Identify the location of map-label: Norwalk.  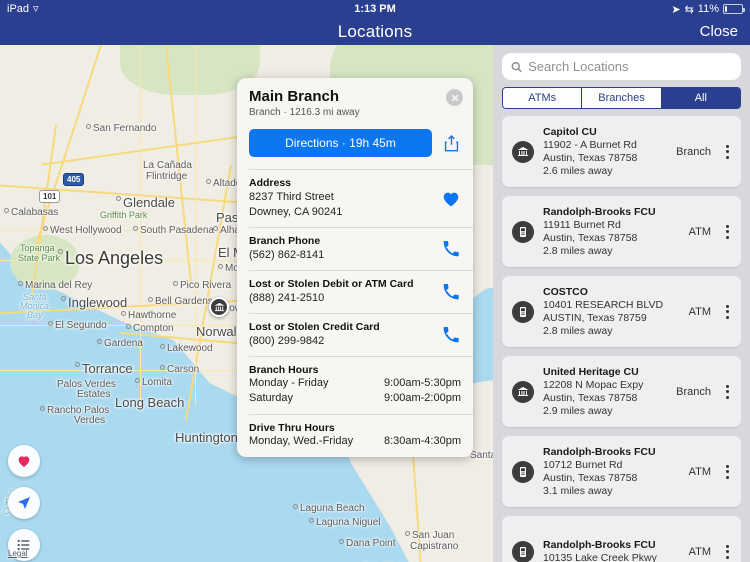
(219, 331).